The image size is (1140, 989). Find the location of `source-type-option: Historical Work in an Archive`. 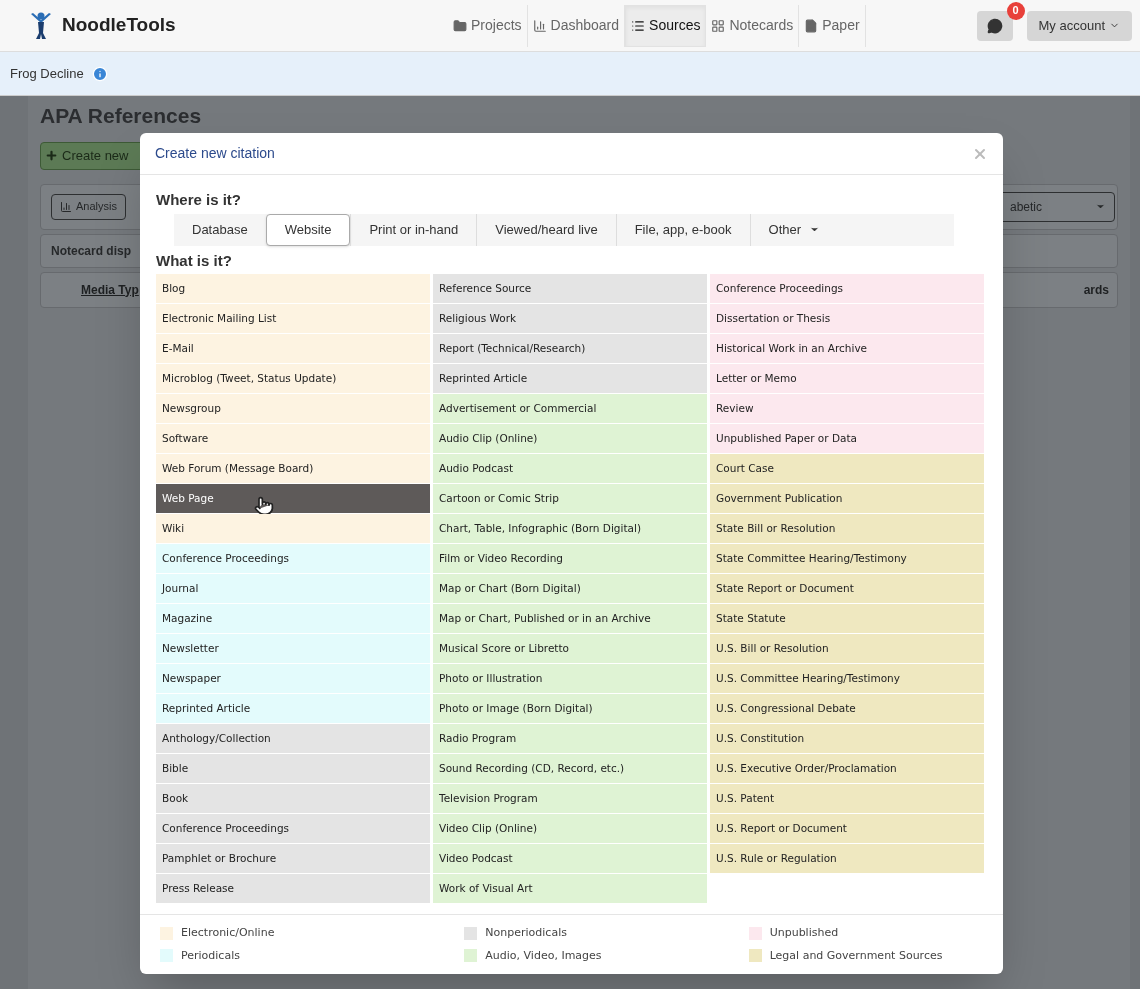

source-type-option: Historical Work in an Archive is located at coordinates (847, 349).